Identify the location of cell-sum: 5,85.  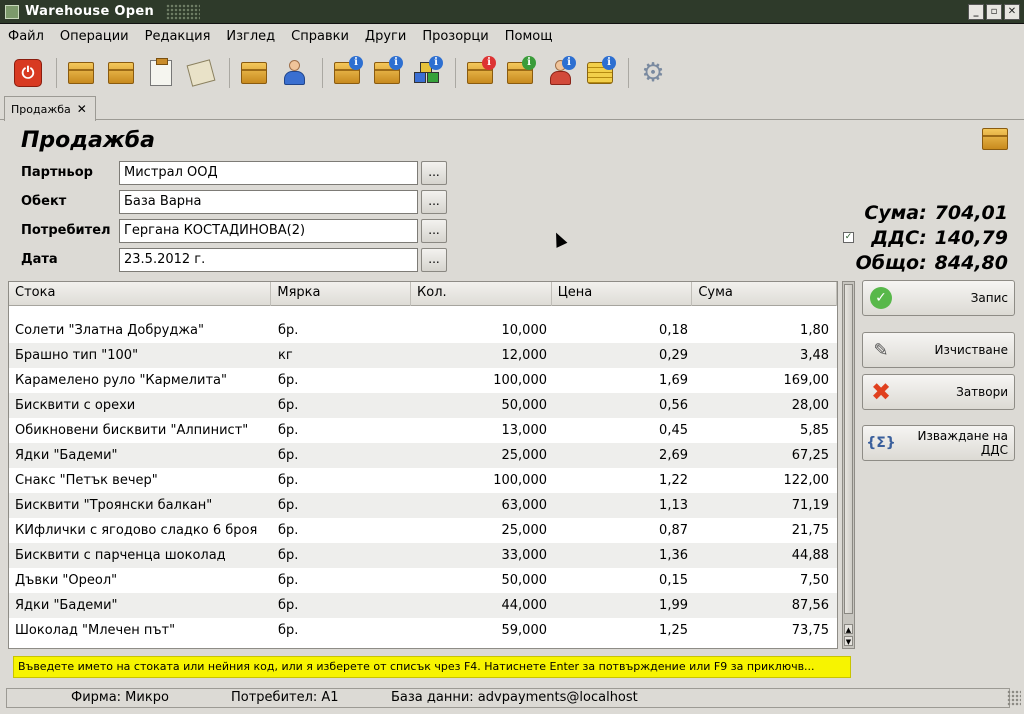
(814, 430).